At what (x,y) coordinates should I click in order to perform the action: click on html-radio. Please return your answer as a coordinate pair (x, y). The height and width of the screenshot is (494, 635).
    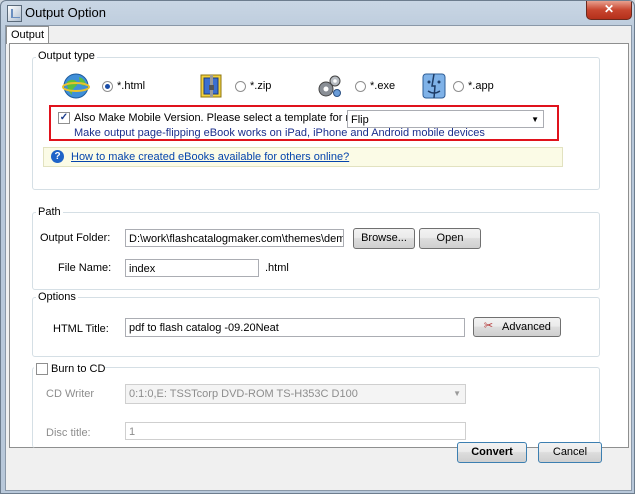
    Looking at the image, I should click on (107, 86).